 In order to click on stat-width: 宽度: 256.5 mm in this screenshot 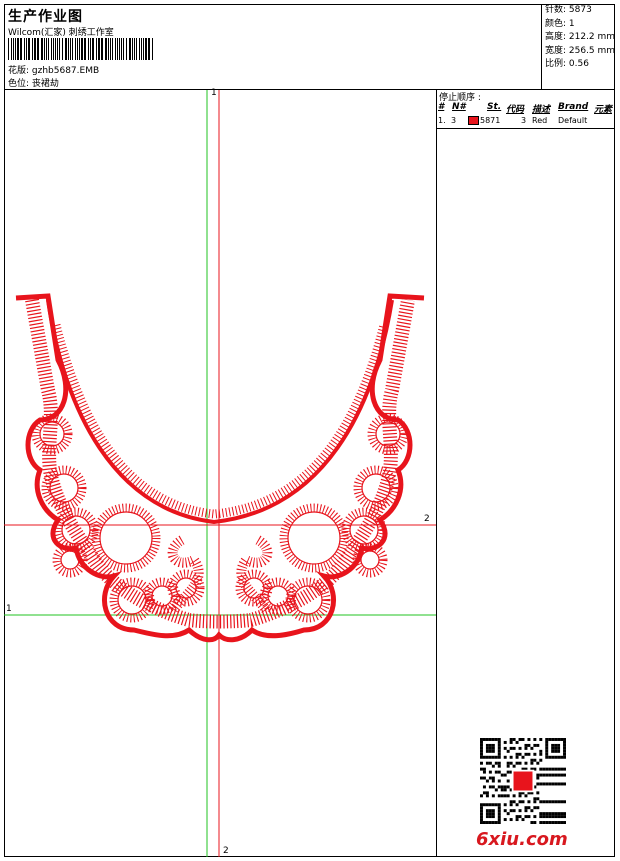, I will do `click(580, 50)`.